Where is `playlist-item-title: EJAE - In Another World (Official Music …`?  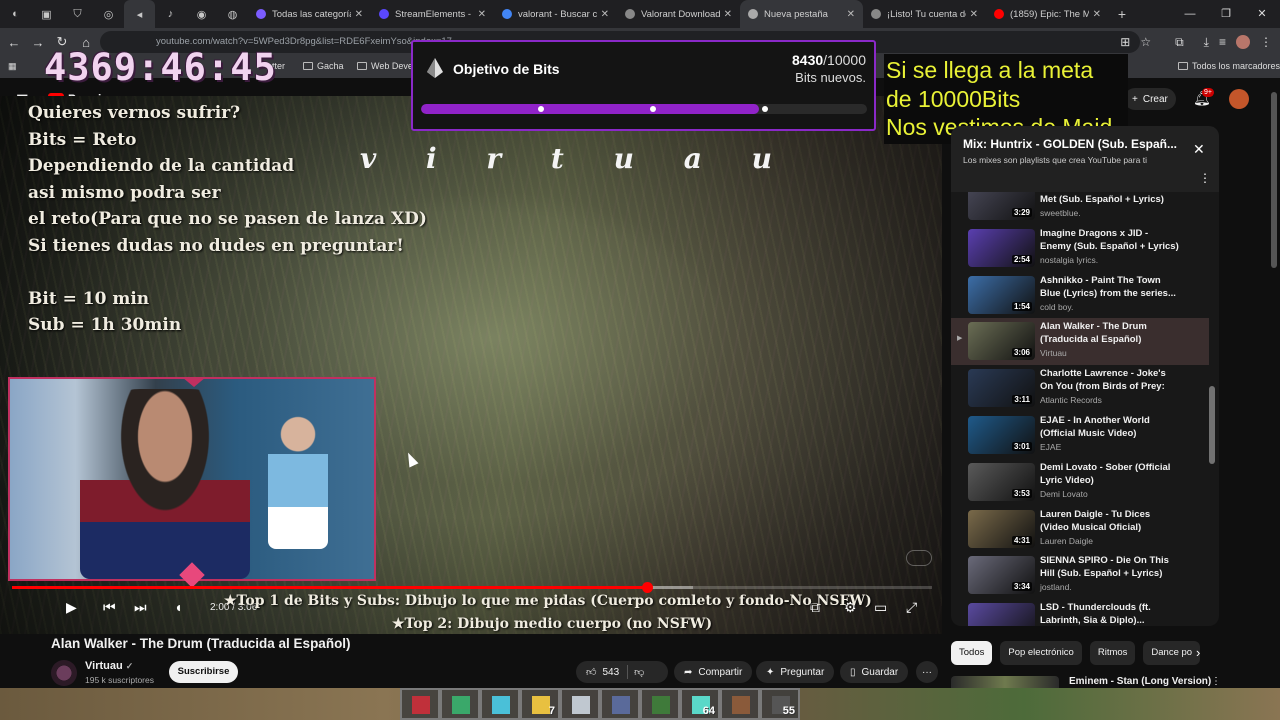
playlist-item-title: EJAE - In Another World (Official Music … is located at coordinates (1110, 427).